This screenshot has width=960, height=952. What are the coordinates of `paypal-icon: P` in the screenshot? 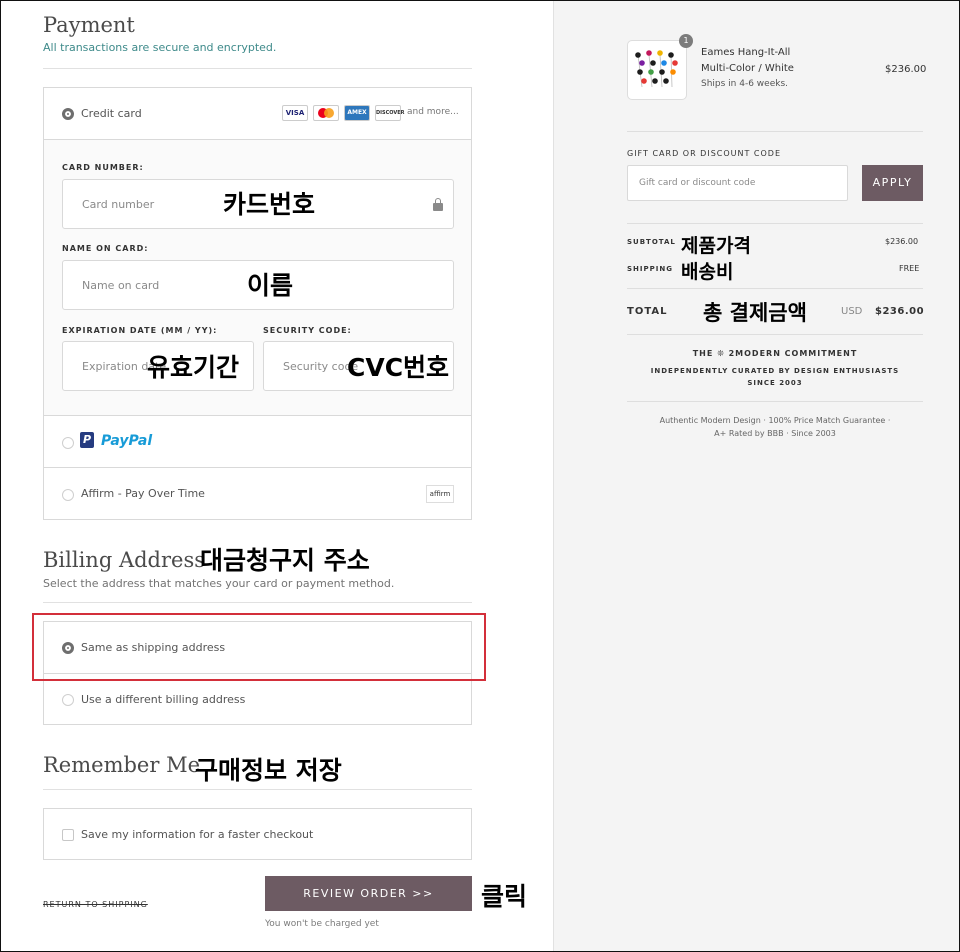 It's located at (87, 440).